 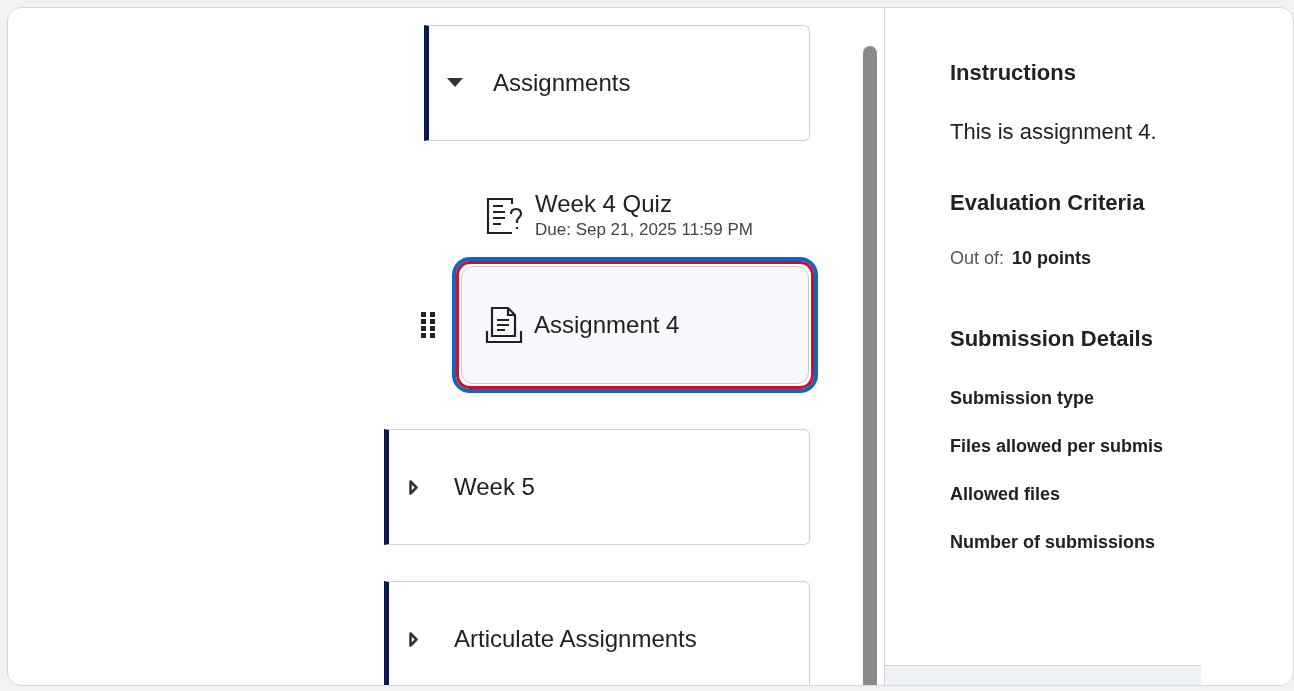 I want to click on item-title: Assignment 4, so click(x=607, y=325).